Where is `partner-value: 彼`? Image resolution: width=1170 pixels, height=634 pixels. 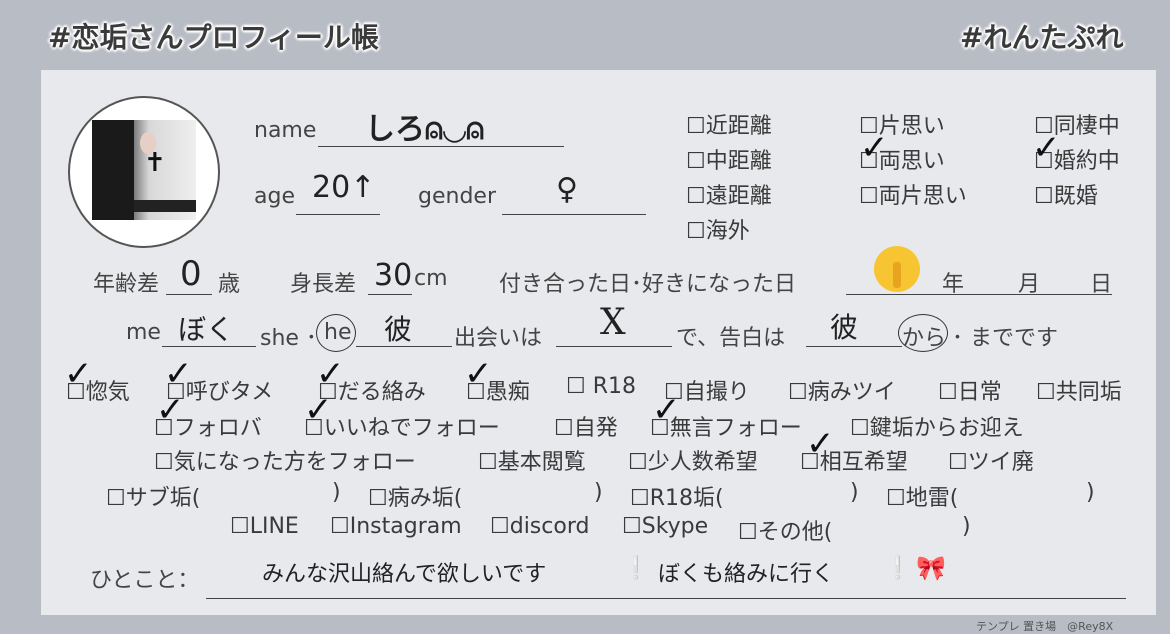 partner-value: 彼 is located at coordinates (398, 329).